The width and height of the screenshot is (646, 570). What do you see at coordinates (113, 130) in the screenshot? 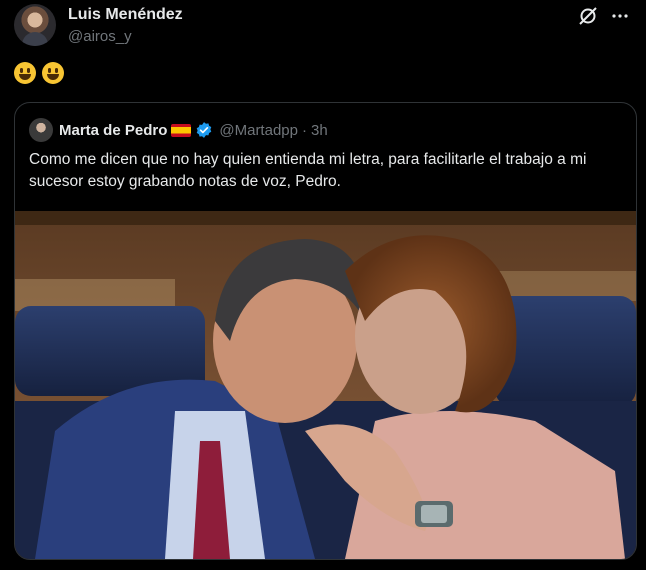
I see `quoted-author-name: Marta de Pedro` at bounding box center [113, 130].